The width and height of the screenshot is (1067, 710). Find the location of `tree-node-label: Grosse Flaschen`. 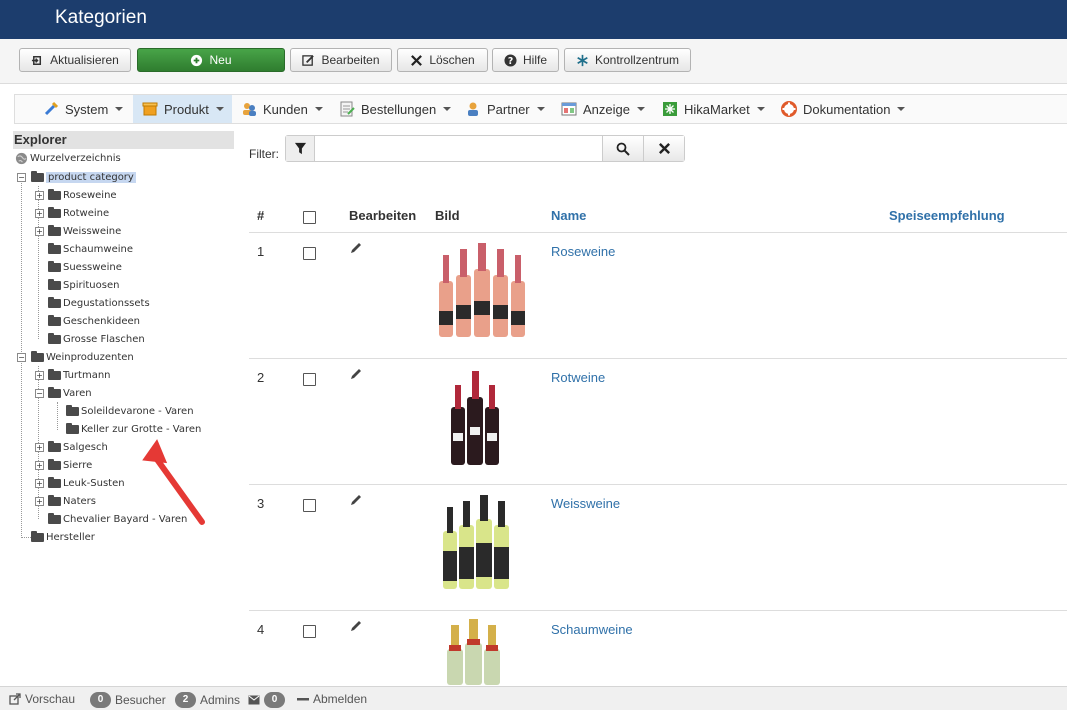

tree-node-label: Grosse Flaschen is located at coordinates (104, 339).